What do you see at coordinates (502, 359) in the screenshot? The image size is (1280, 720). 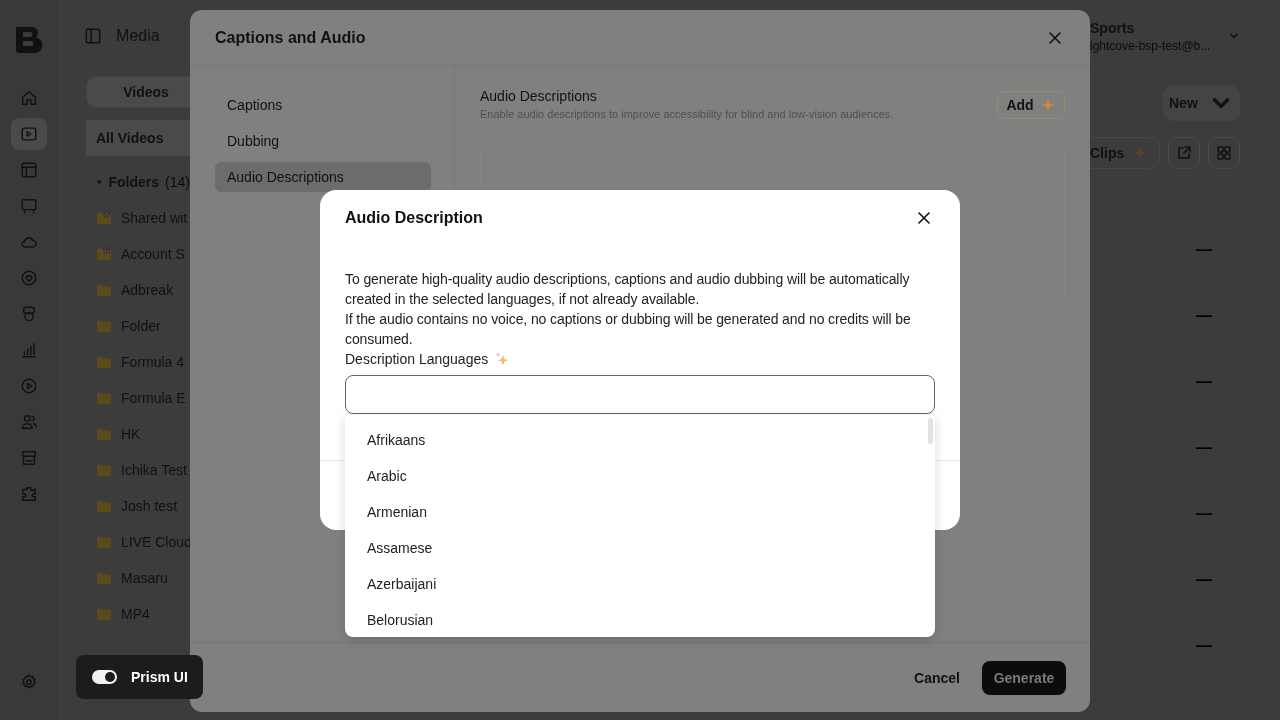 I see `sparkle-icon` at bounding box center [502, 359].